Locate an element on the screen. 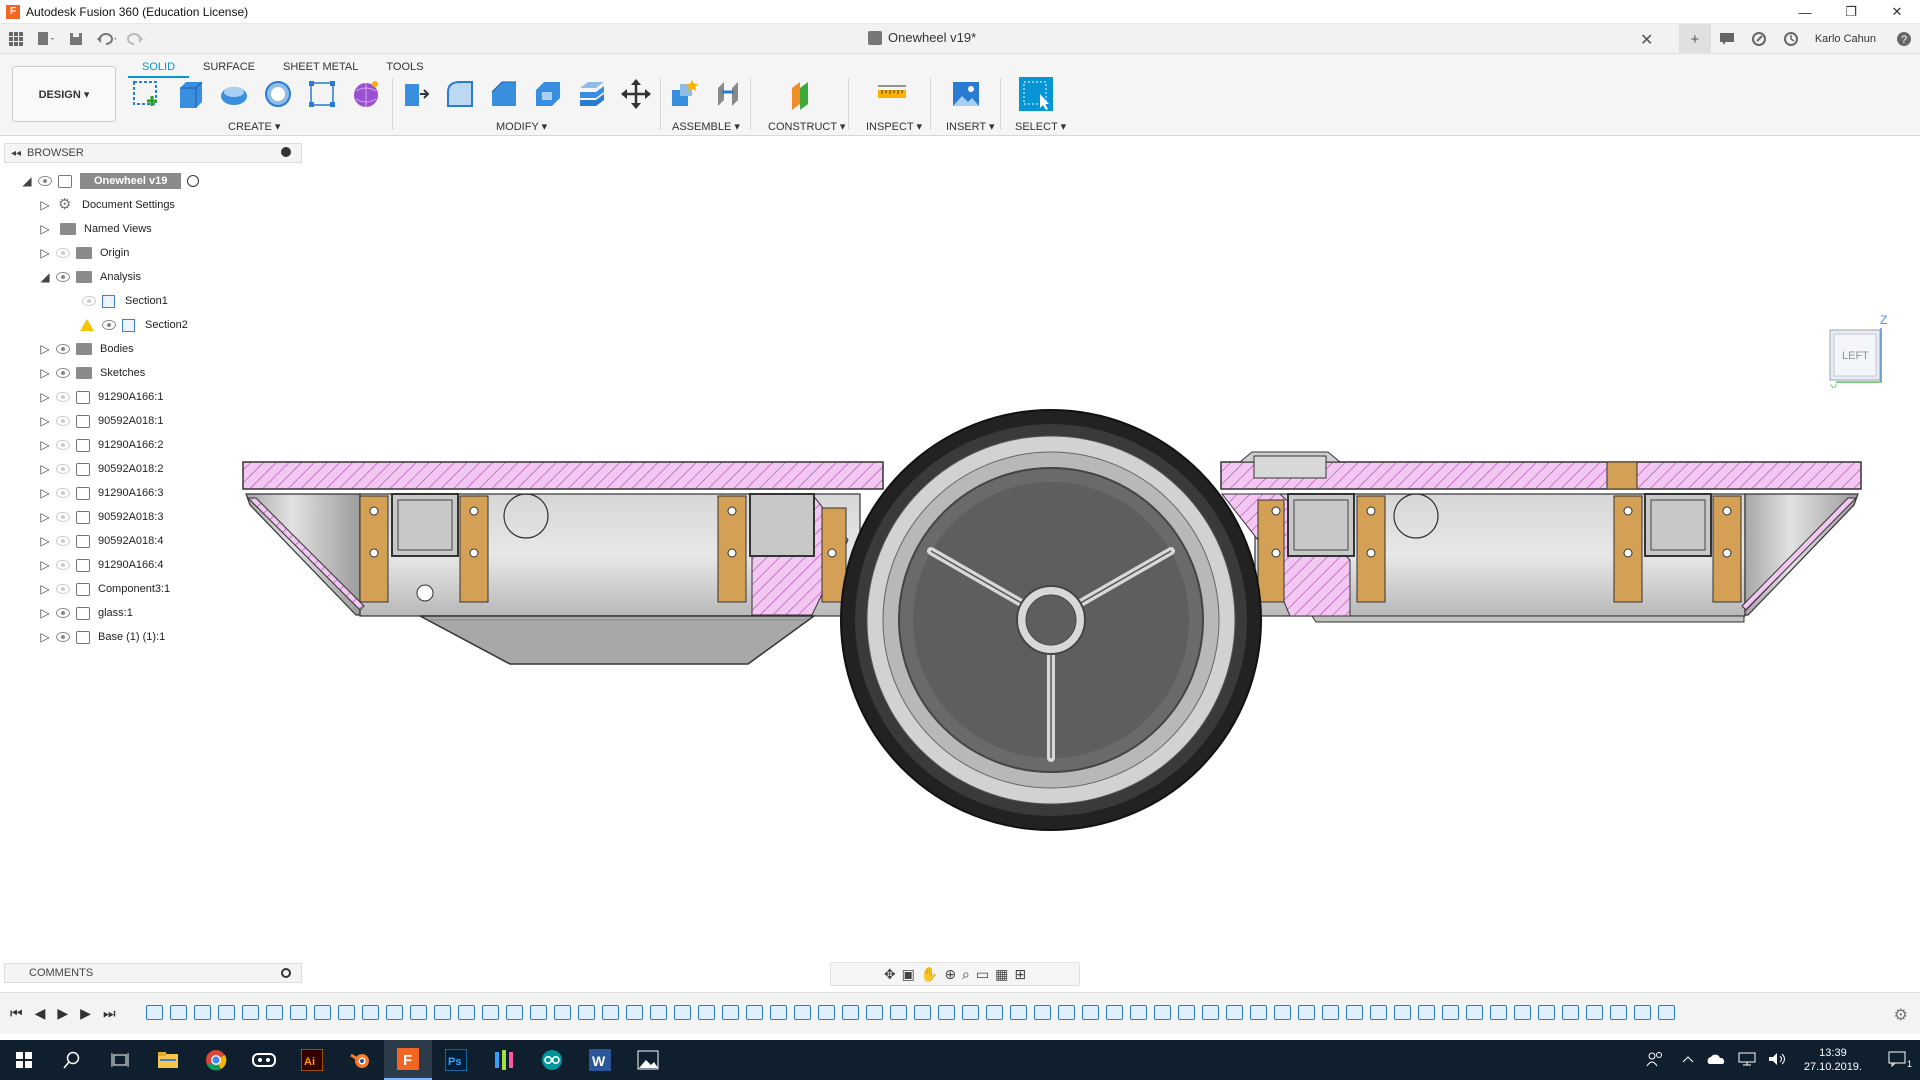 The width and height of the screenshot is (1920, 1080). fusion360-taskbar-icon: F is located at coordinates (408, 1060).